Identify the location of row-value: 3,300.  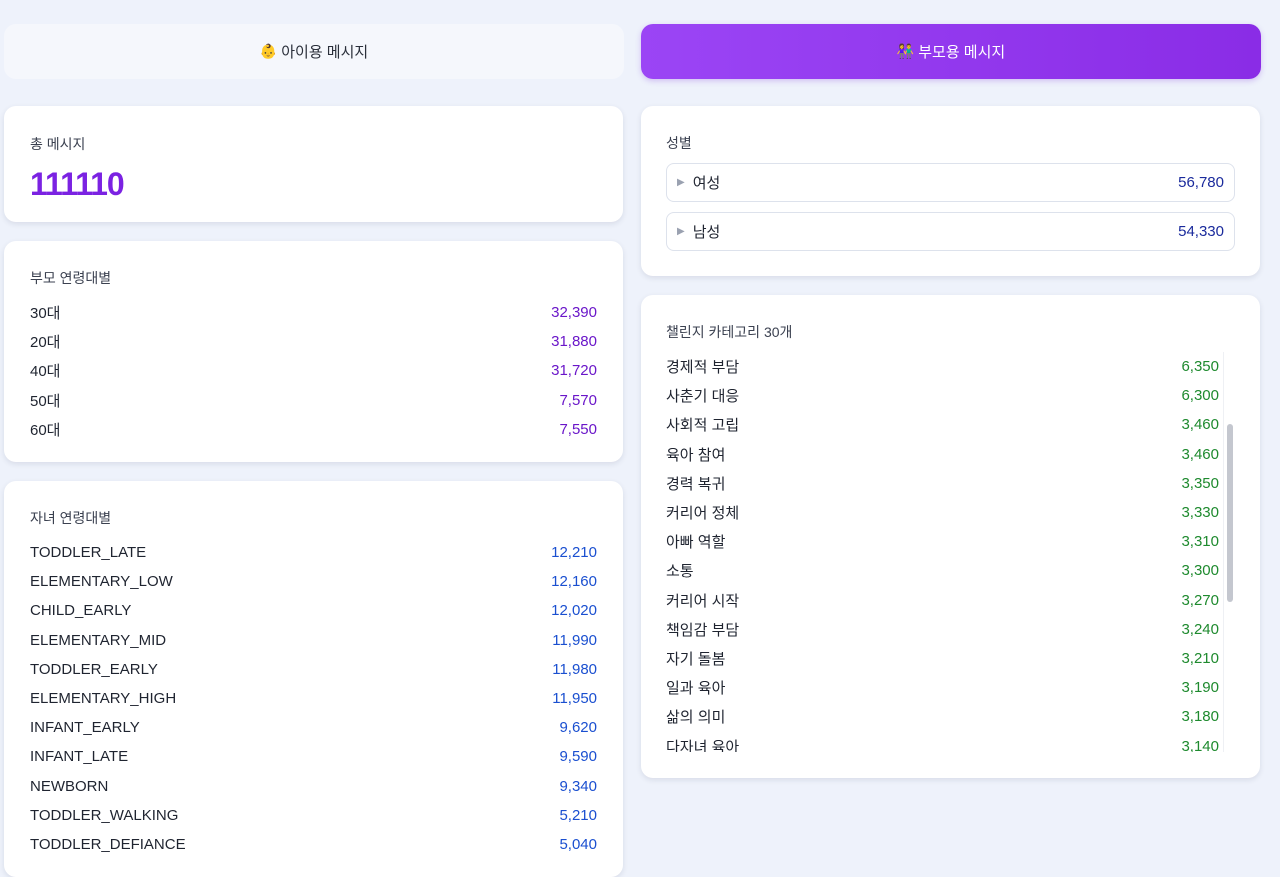
(1200, 571).